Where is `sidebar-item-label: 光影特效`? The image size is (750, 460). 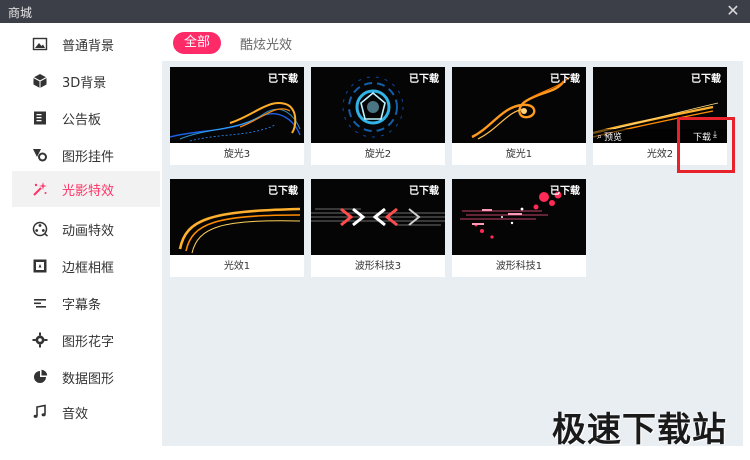
sidebar-item-label: 光影特效 is located at coordinates (88, 191).